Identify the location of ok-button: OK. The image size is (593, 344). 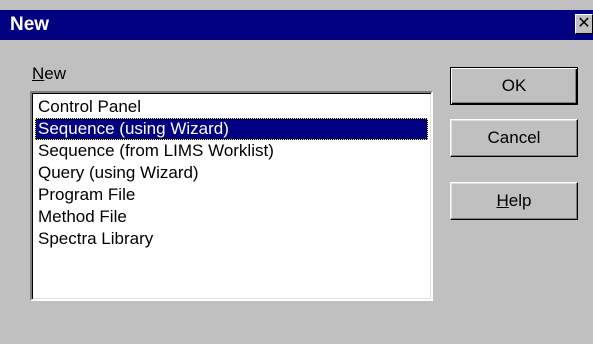
(514, 86).